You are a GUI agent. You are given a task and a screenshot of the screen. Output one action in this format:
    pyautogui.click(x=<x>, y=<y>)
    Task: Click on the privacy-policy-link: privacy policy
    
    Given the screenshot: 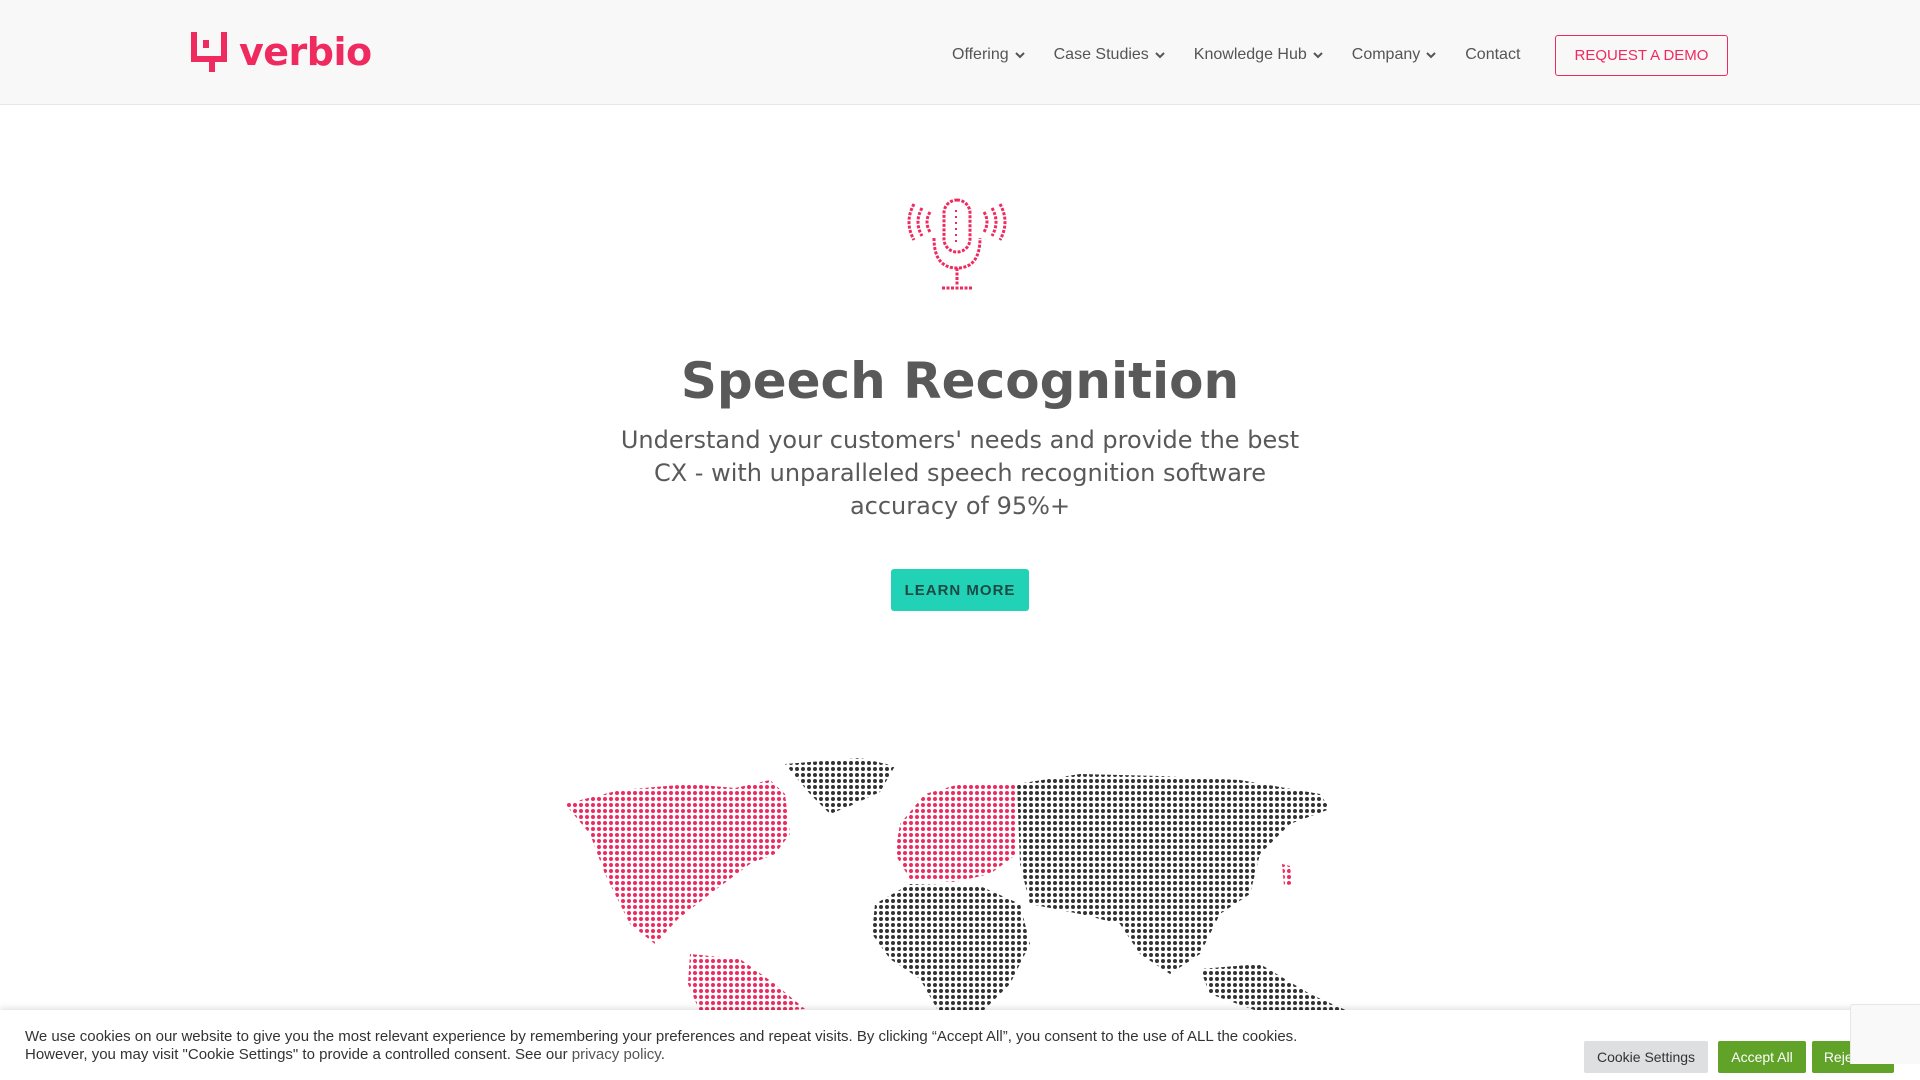 What is the action you would take?
    pyautogui.click(x=616, y=1054)
    